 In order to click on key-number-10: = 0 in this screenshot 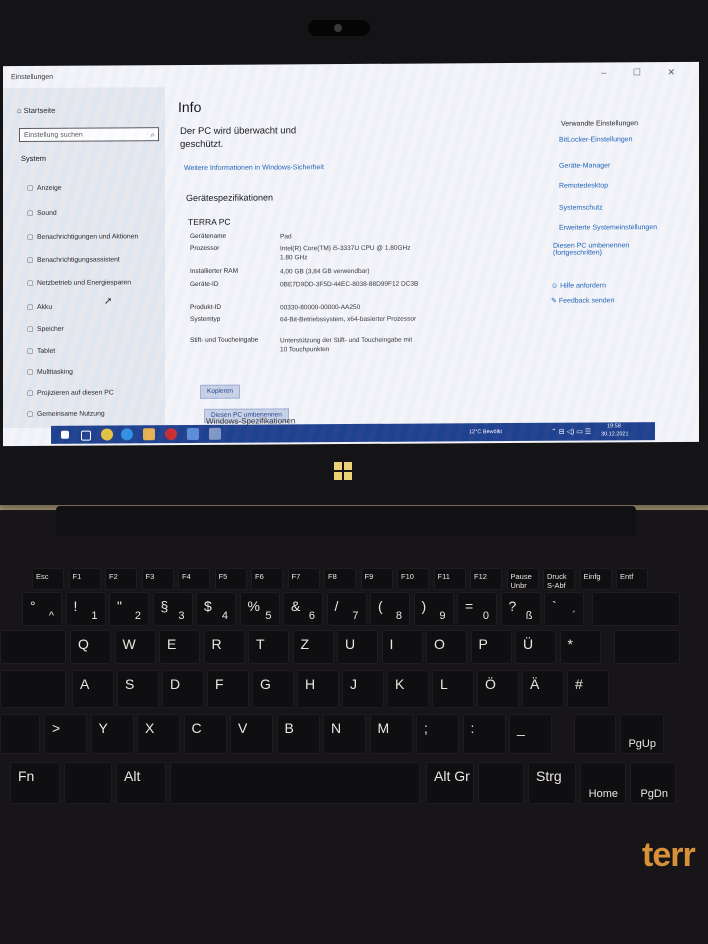, I will do `click(477, 609)`.